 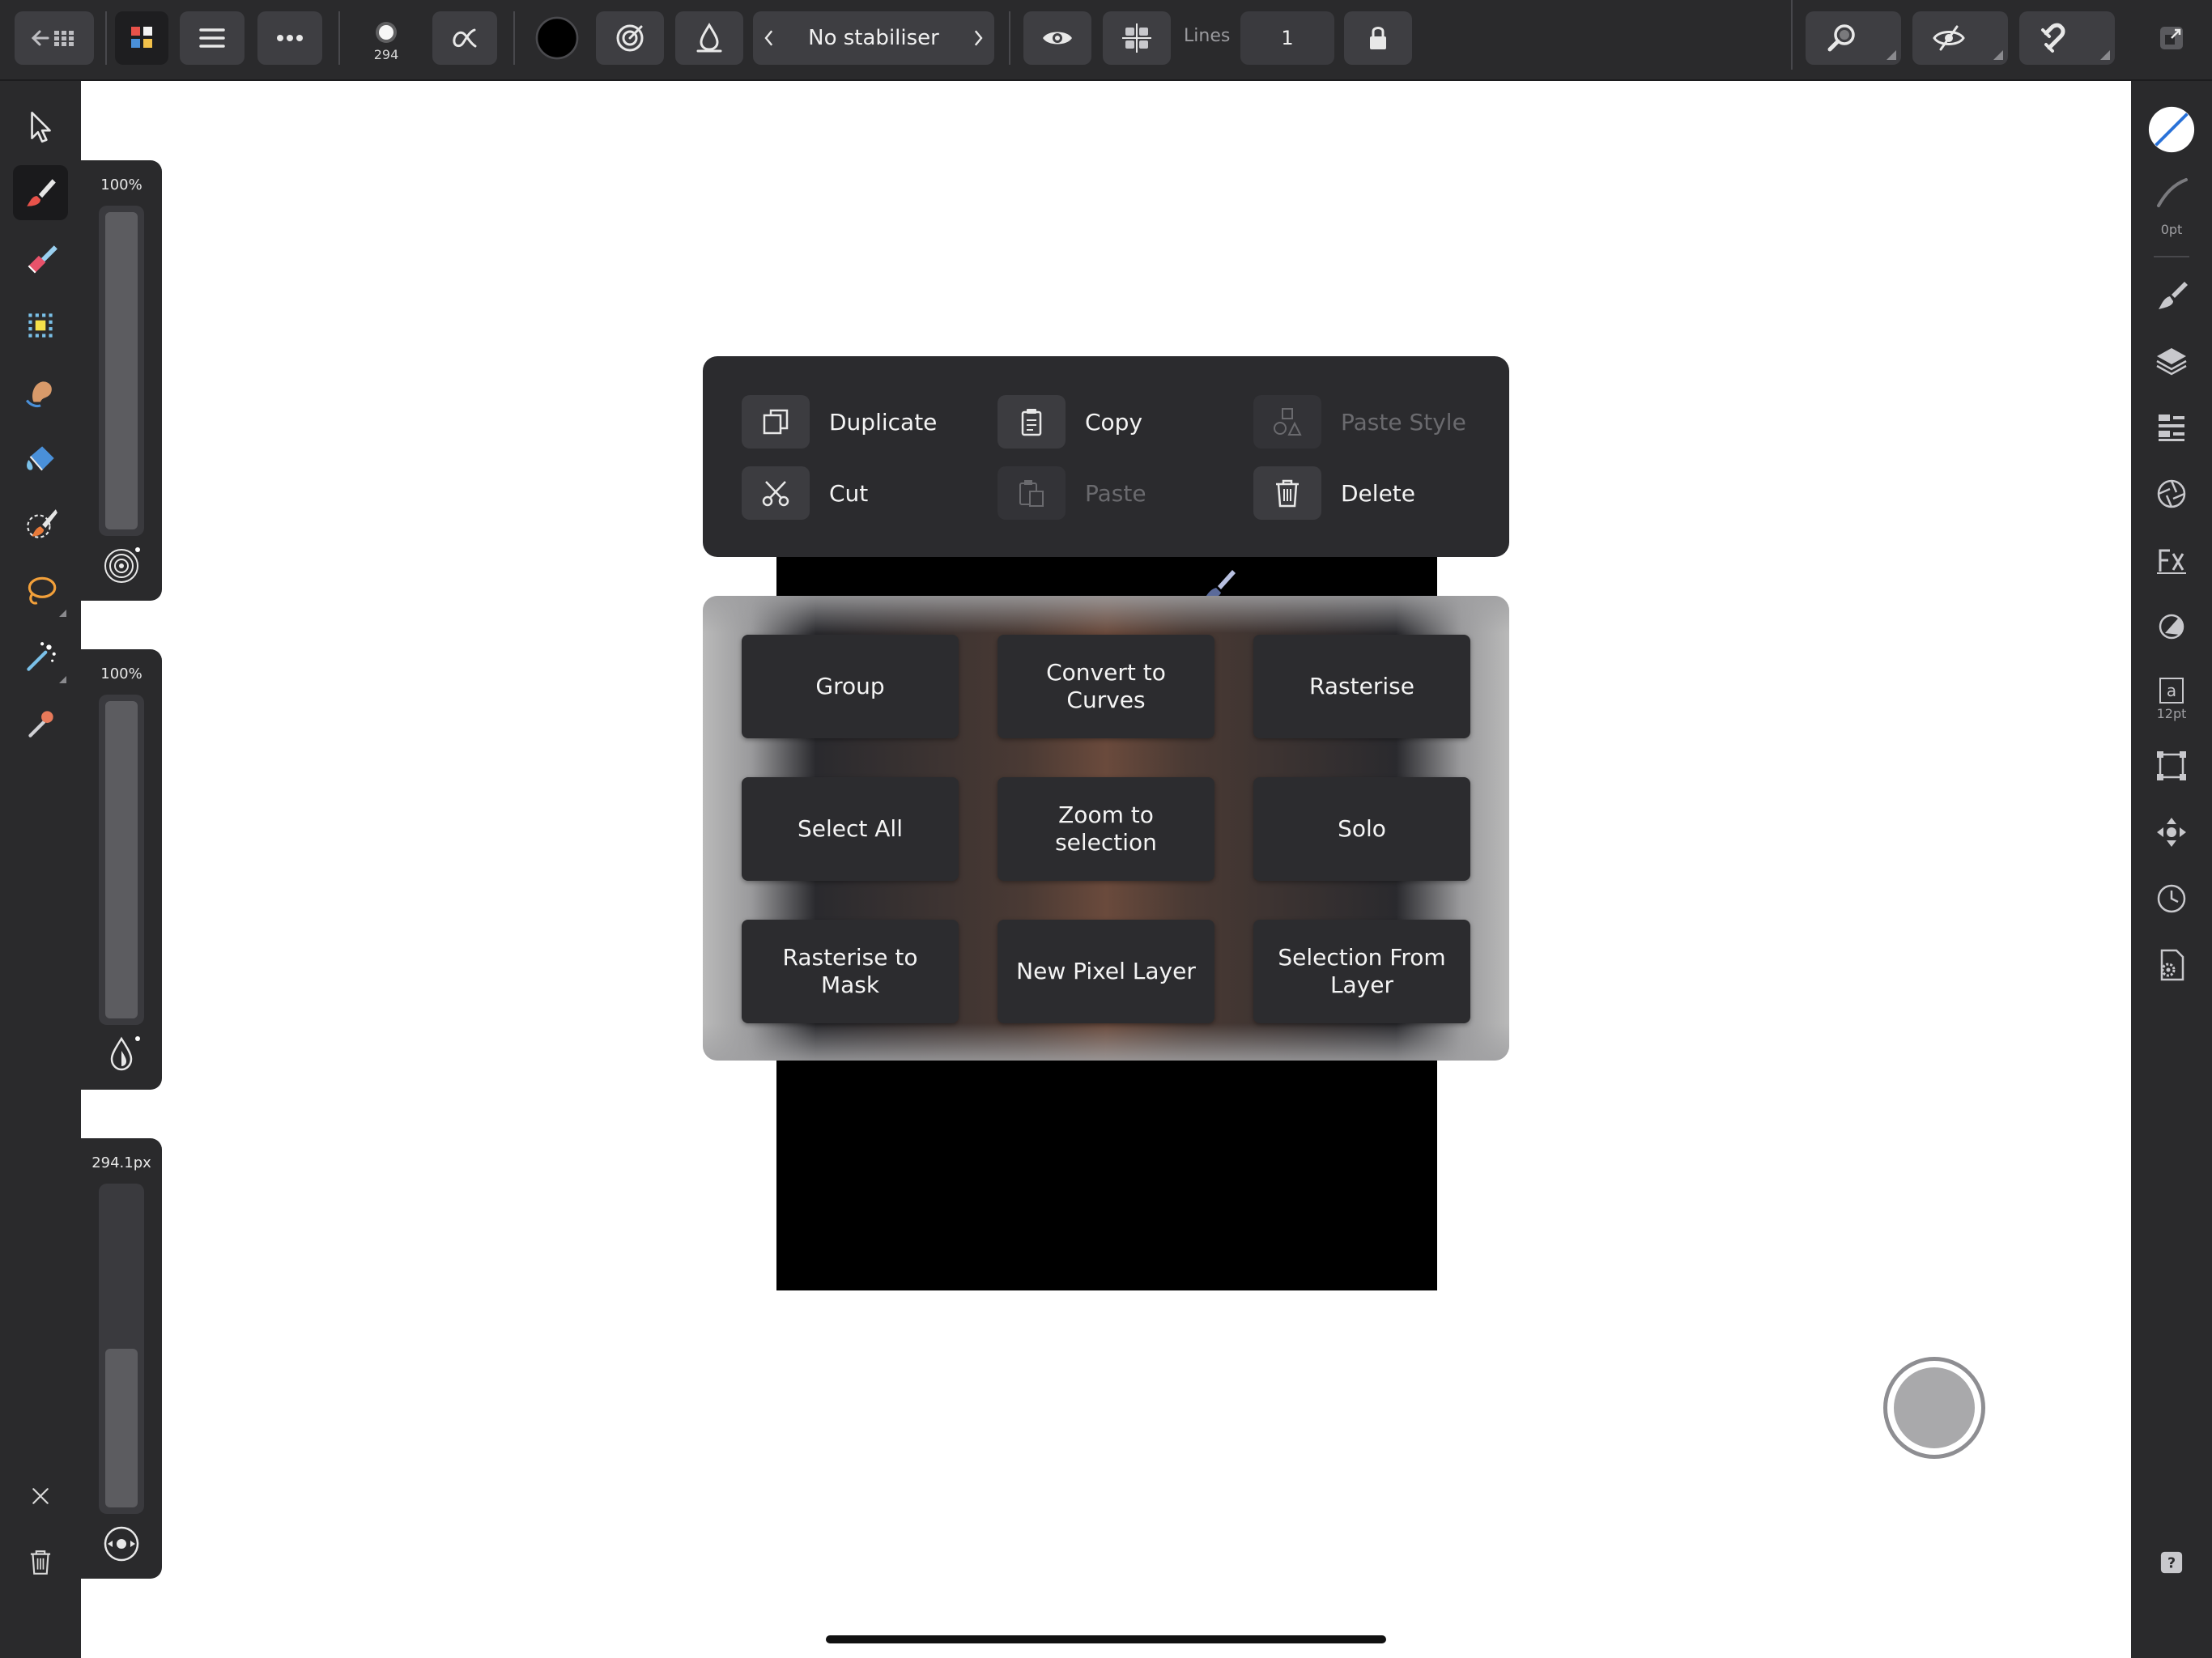 What do you see at coordinates (2171, 965) in the screenshot?
I see `document-settings-button` at bounding box center [2171, 965].